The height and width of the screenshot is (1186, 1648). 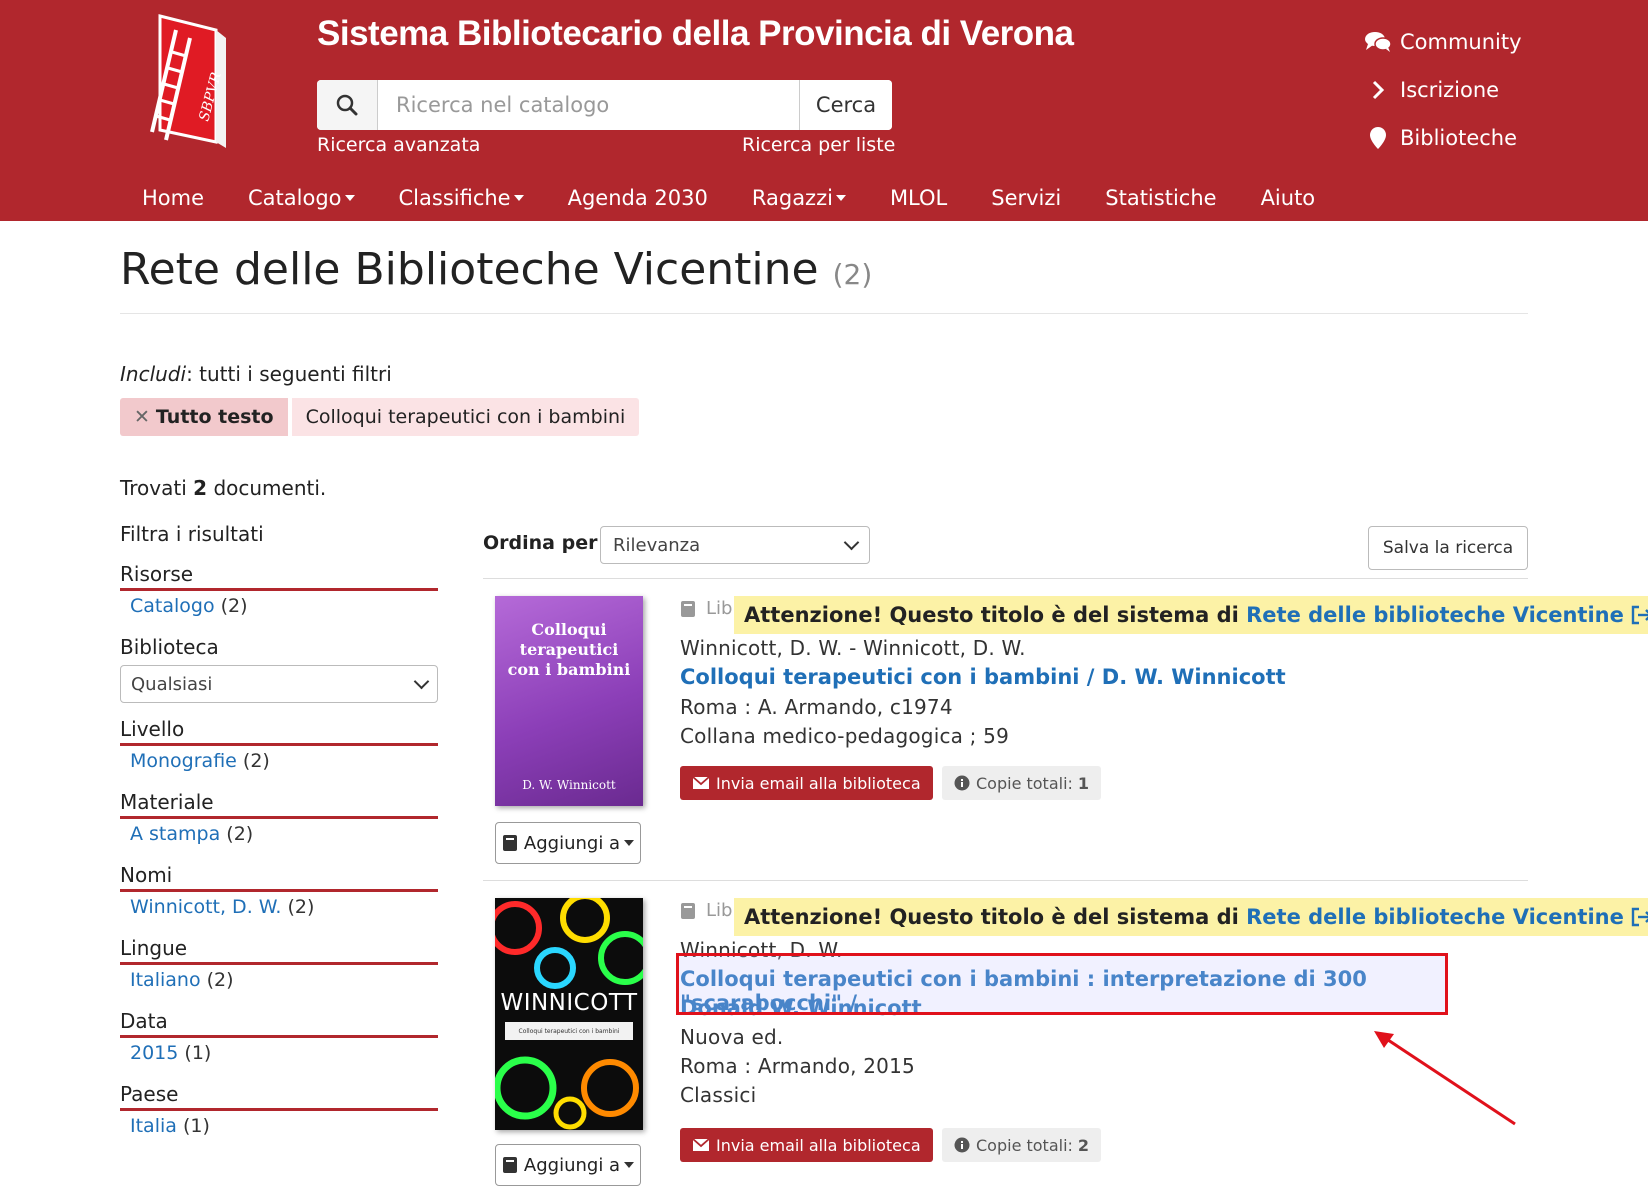 What do you see at coordinates (569, 1031) in the screenshot?
I see `cover-subtitle: Colloqui terapeutici con i bambini` at bounding box center [569, 1031].